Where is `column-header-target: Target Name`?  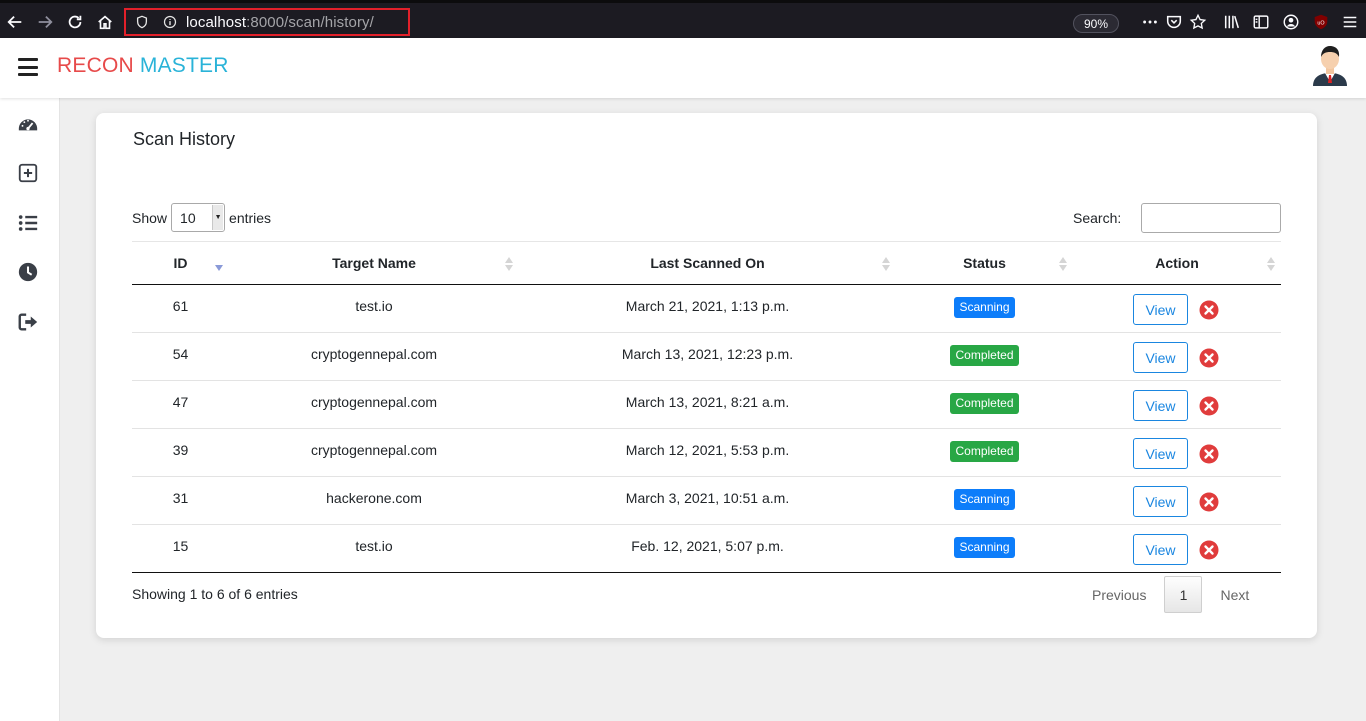
column-header-target: Target Name is located at coordinates (374, 263).